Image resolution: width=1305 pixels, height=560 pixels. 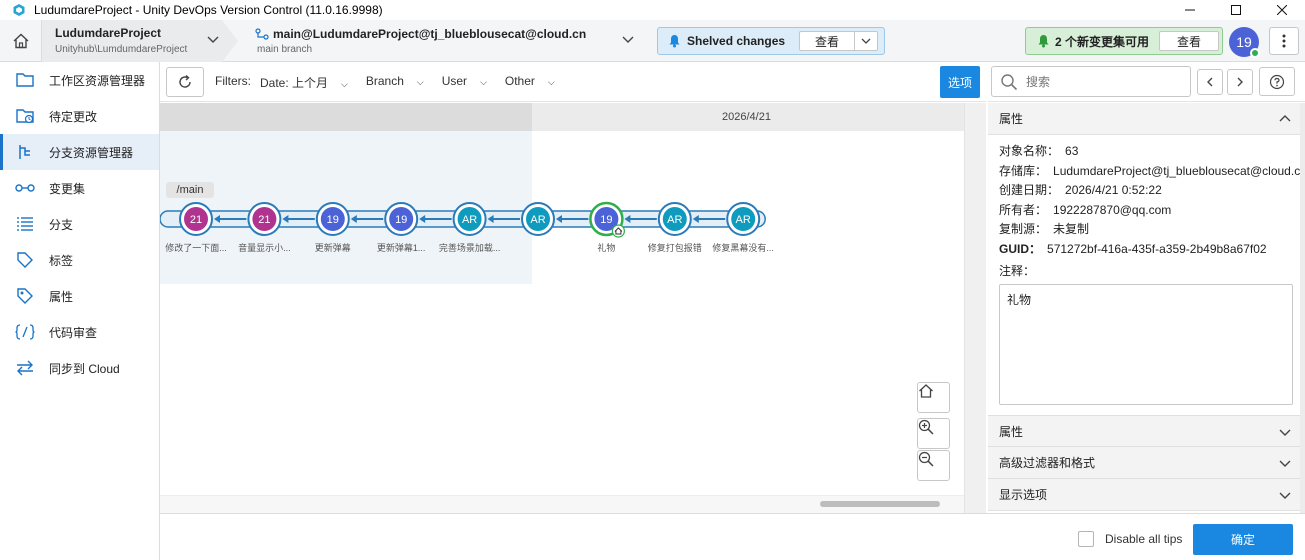 What do you see at coordinates (975, 308) in the screenshot?
I see `panel-splitter` at bounding box center [975, 308].